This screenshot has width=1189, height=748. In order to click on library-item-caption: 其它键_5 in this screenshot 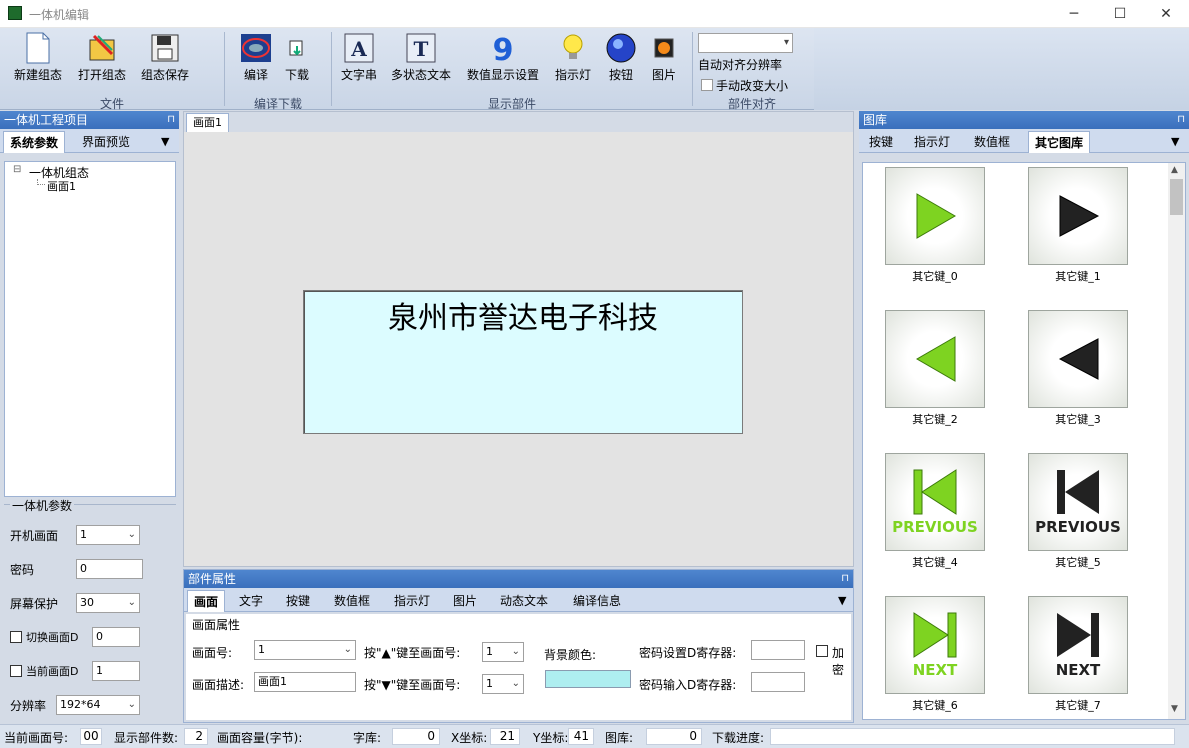, I will do `click(1078, 562)`.